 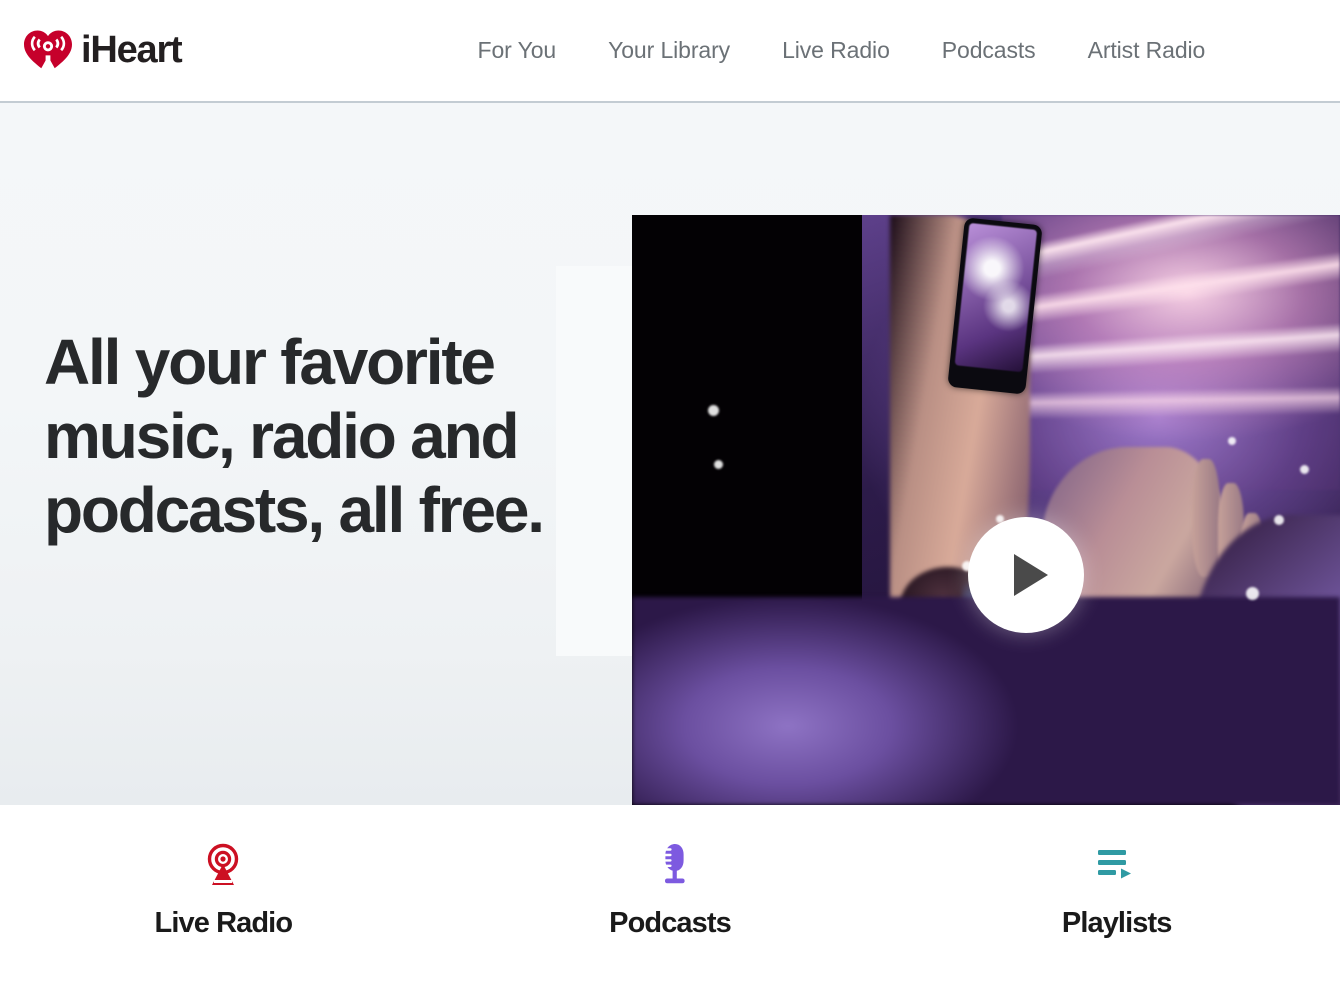 I want to click on hero-title-line-1: All your favorite, so click(x=270, y=362).